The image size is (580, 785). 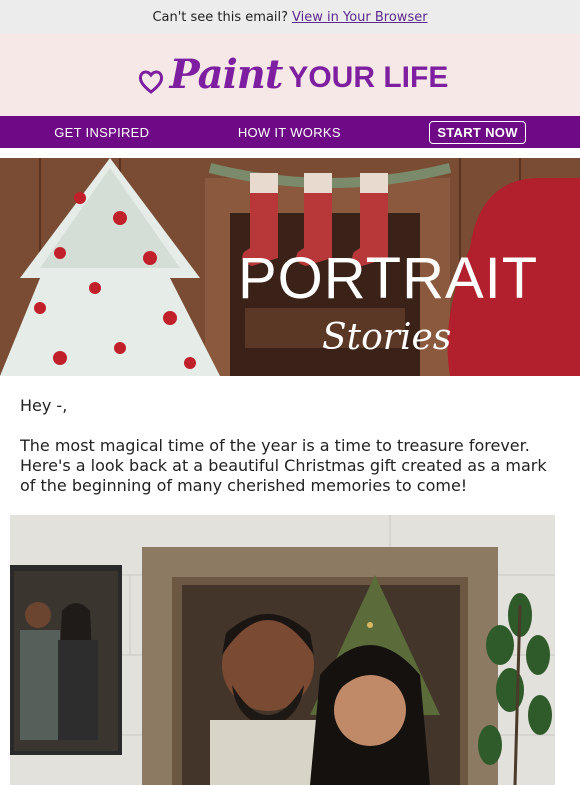 I want to click on logo-band: Paint YOUR LIFE, so click(x=290, y=75).